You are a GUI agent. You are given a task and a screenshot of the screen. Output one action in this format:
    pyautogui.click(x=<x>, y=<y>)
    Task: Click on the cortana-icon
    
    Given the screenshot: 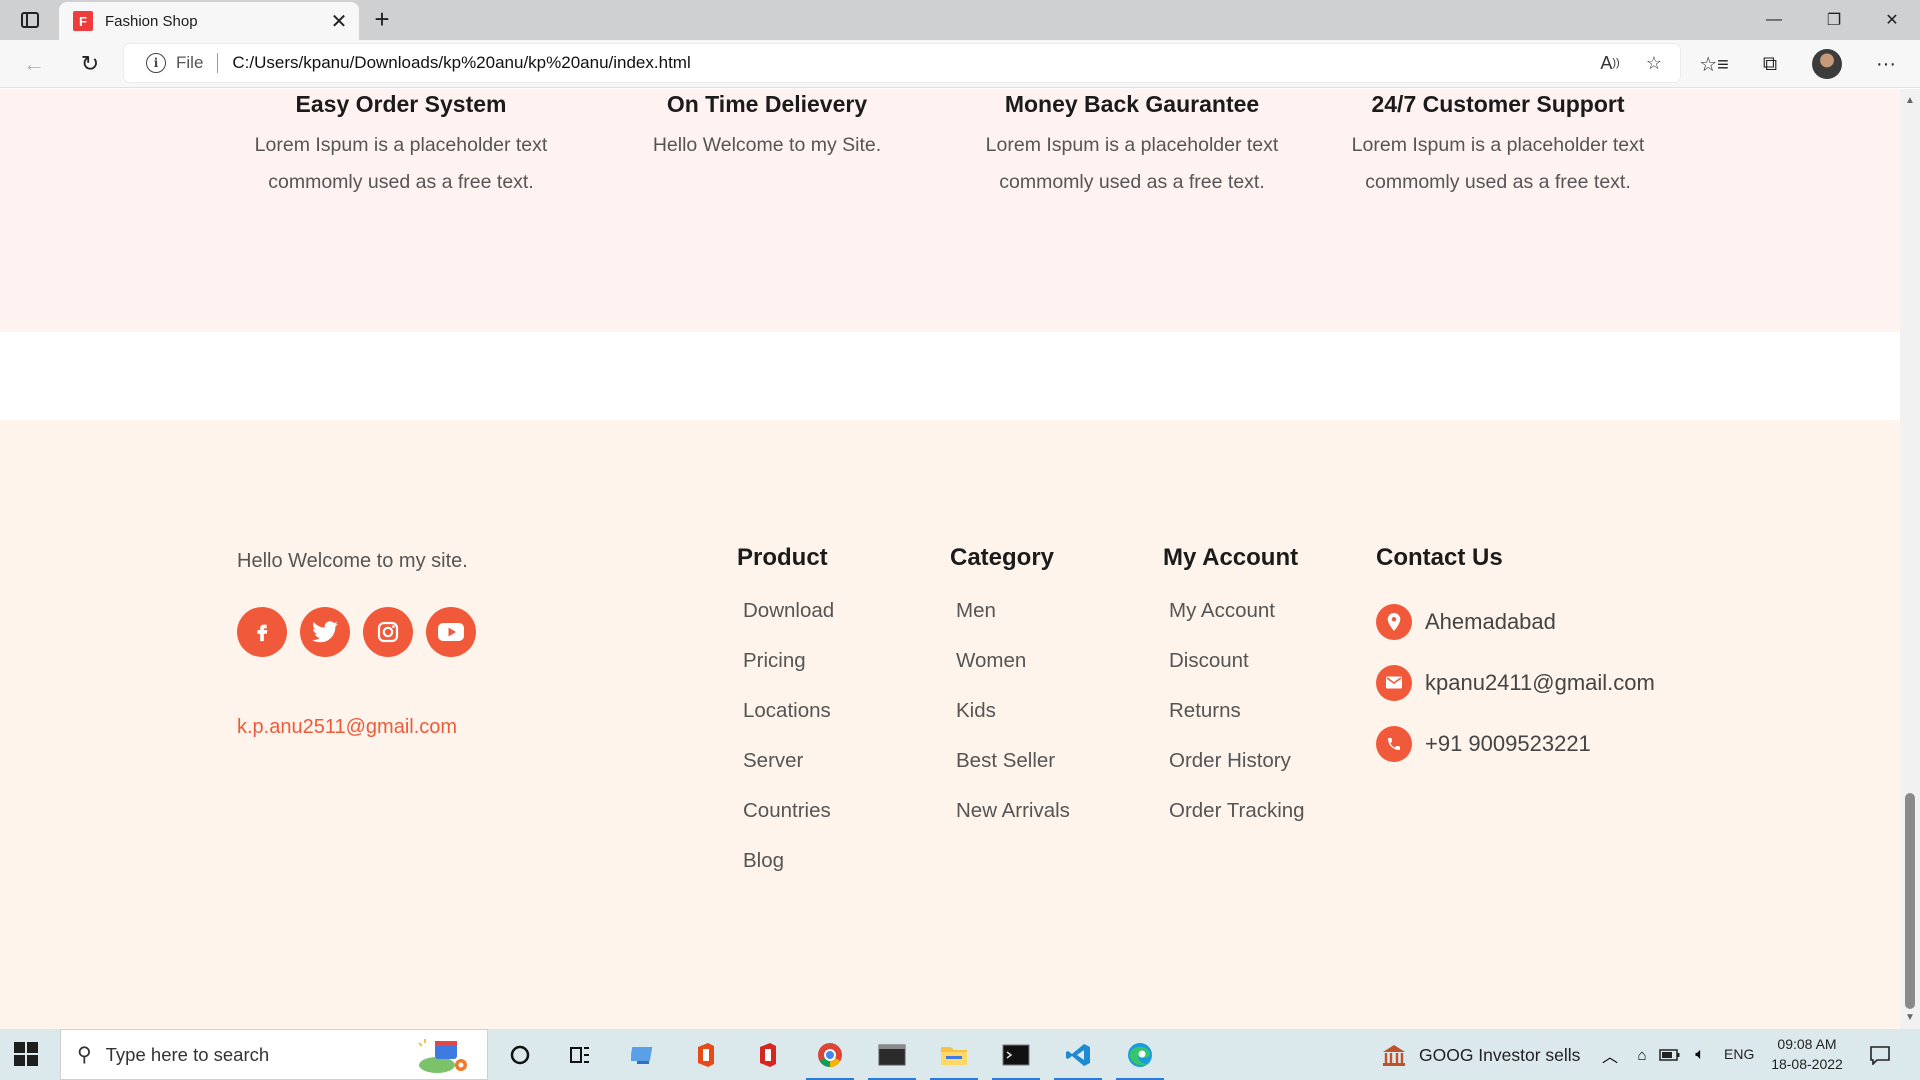 What is the action you would take?
    pyautogui.click(x=520, y=1055)
    